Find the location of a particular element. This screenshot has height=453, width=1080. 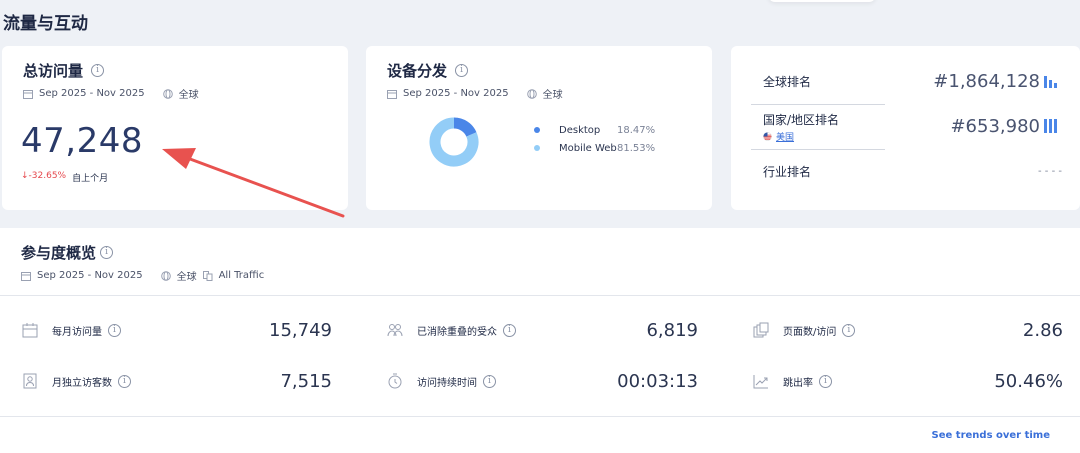

device-donut-chart is located at coordinates (454, 142).